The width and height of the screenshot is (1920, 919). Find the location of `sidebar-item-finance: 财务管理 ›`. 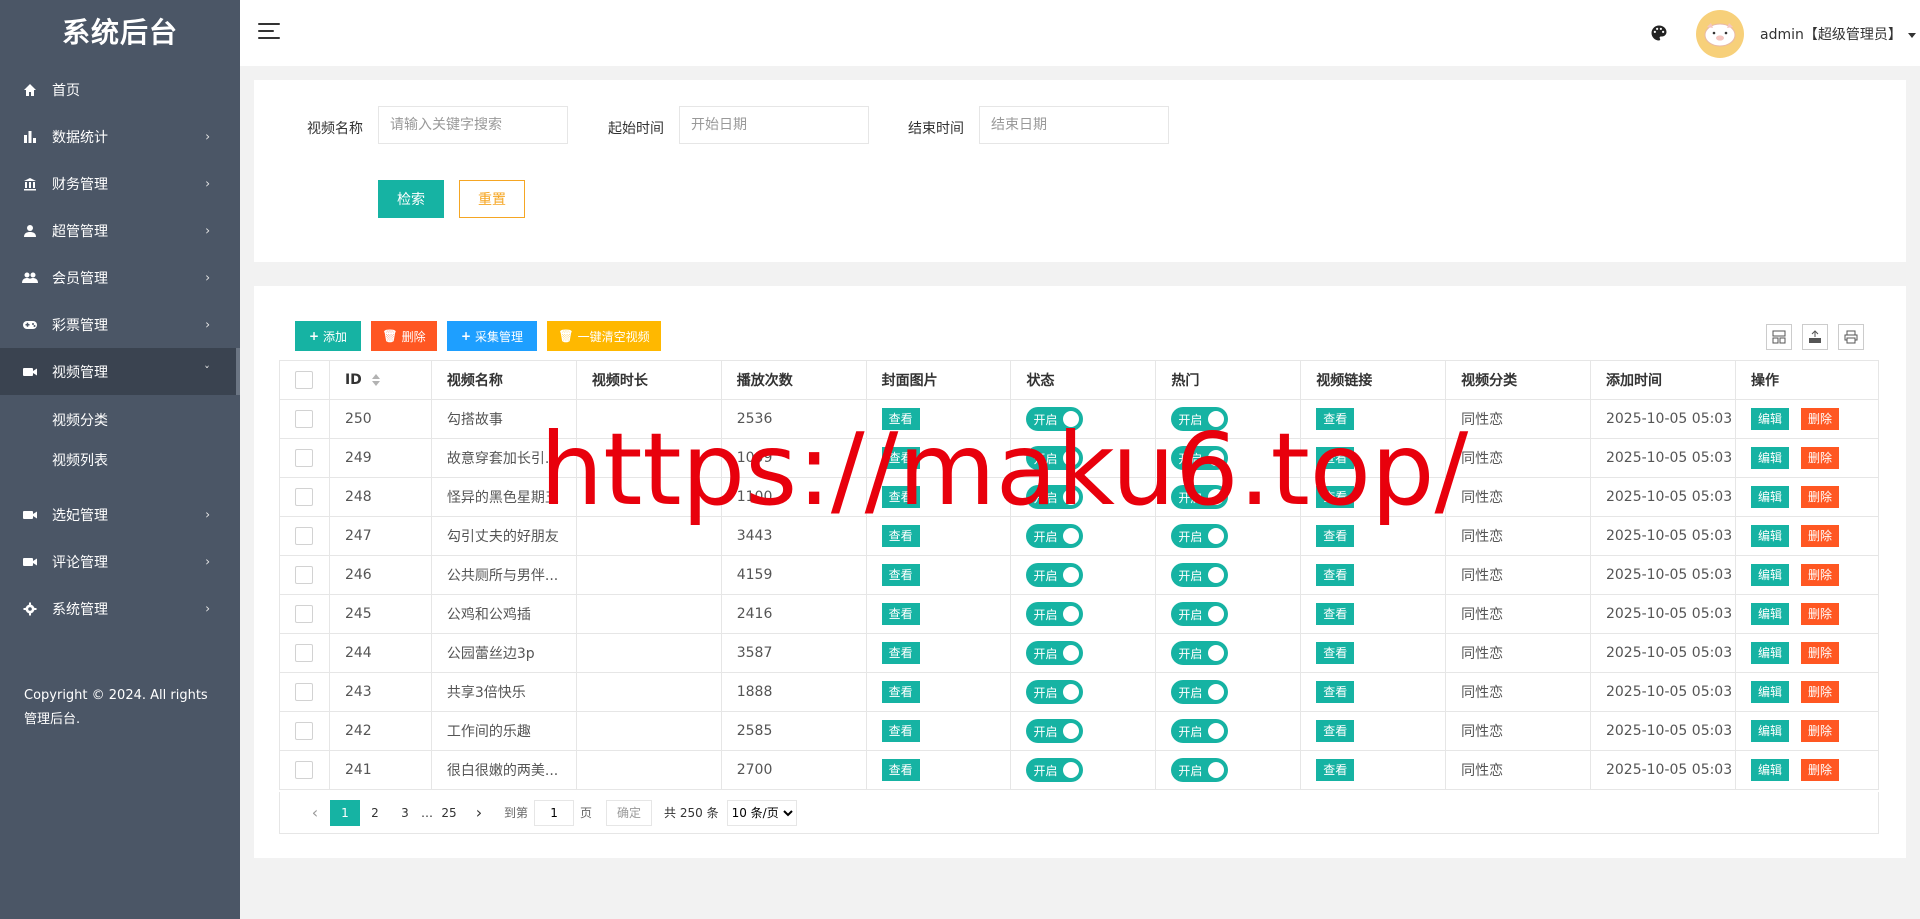

sidebar-item-finance: 财务管理 › is located at coordinates (120, 183).